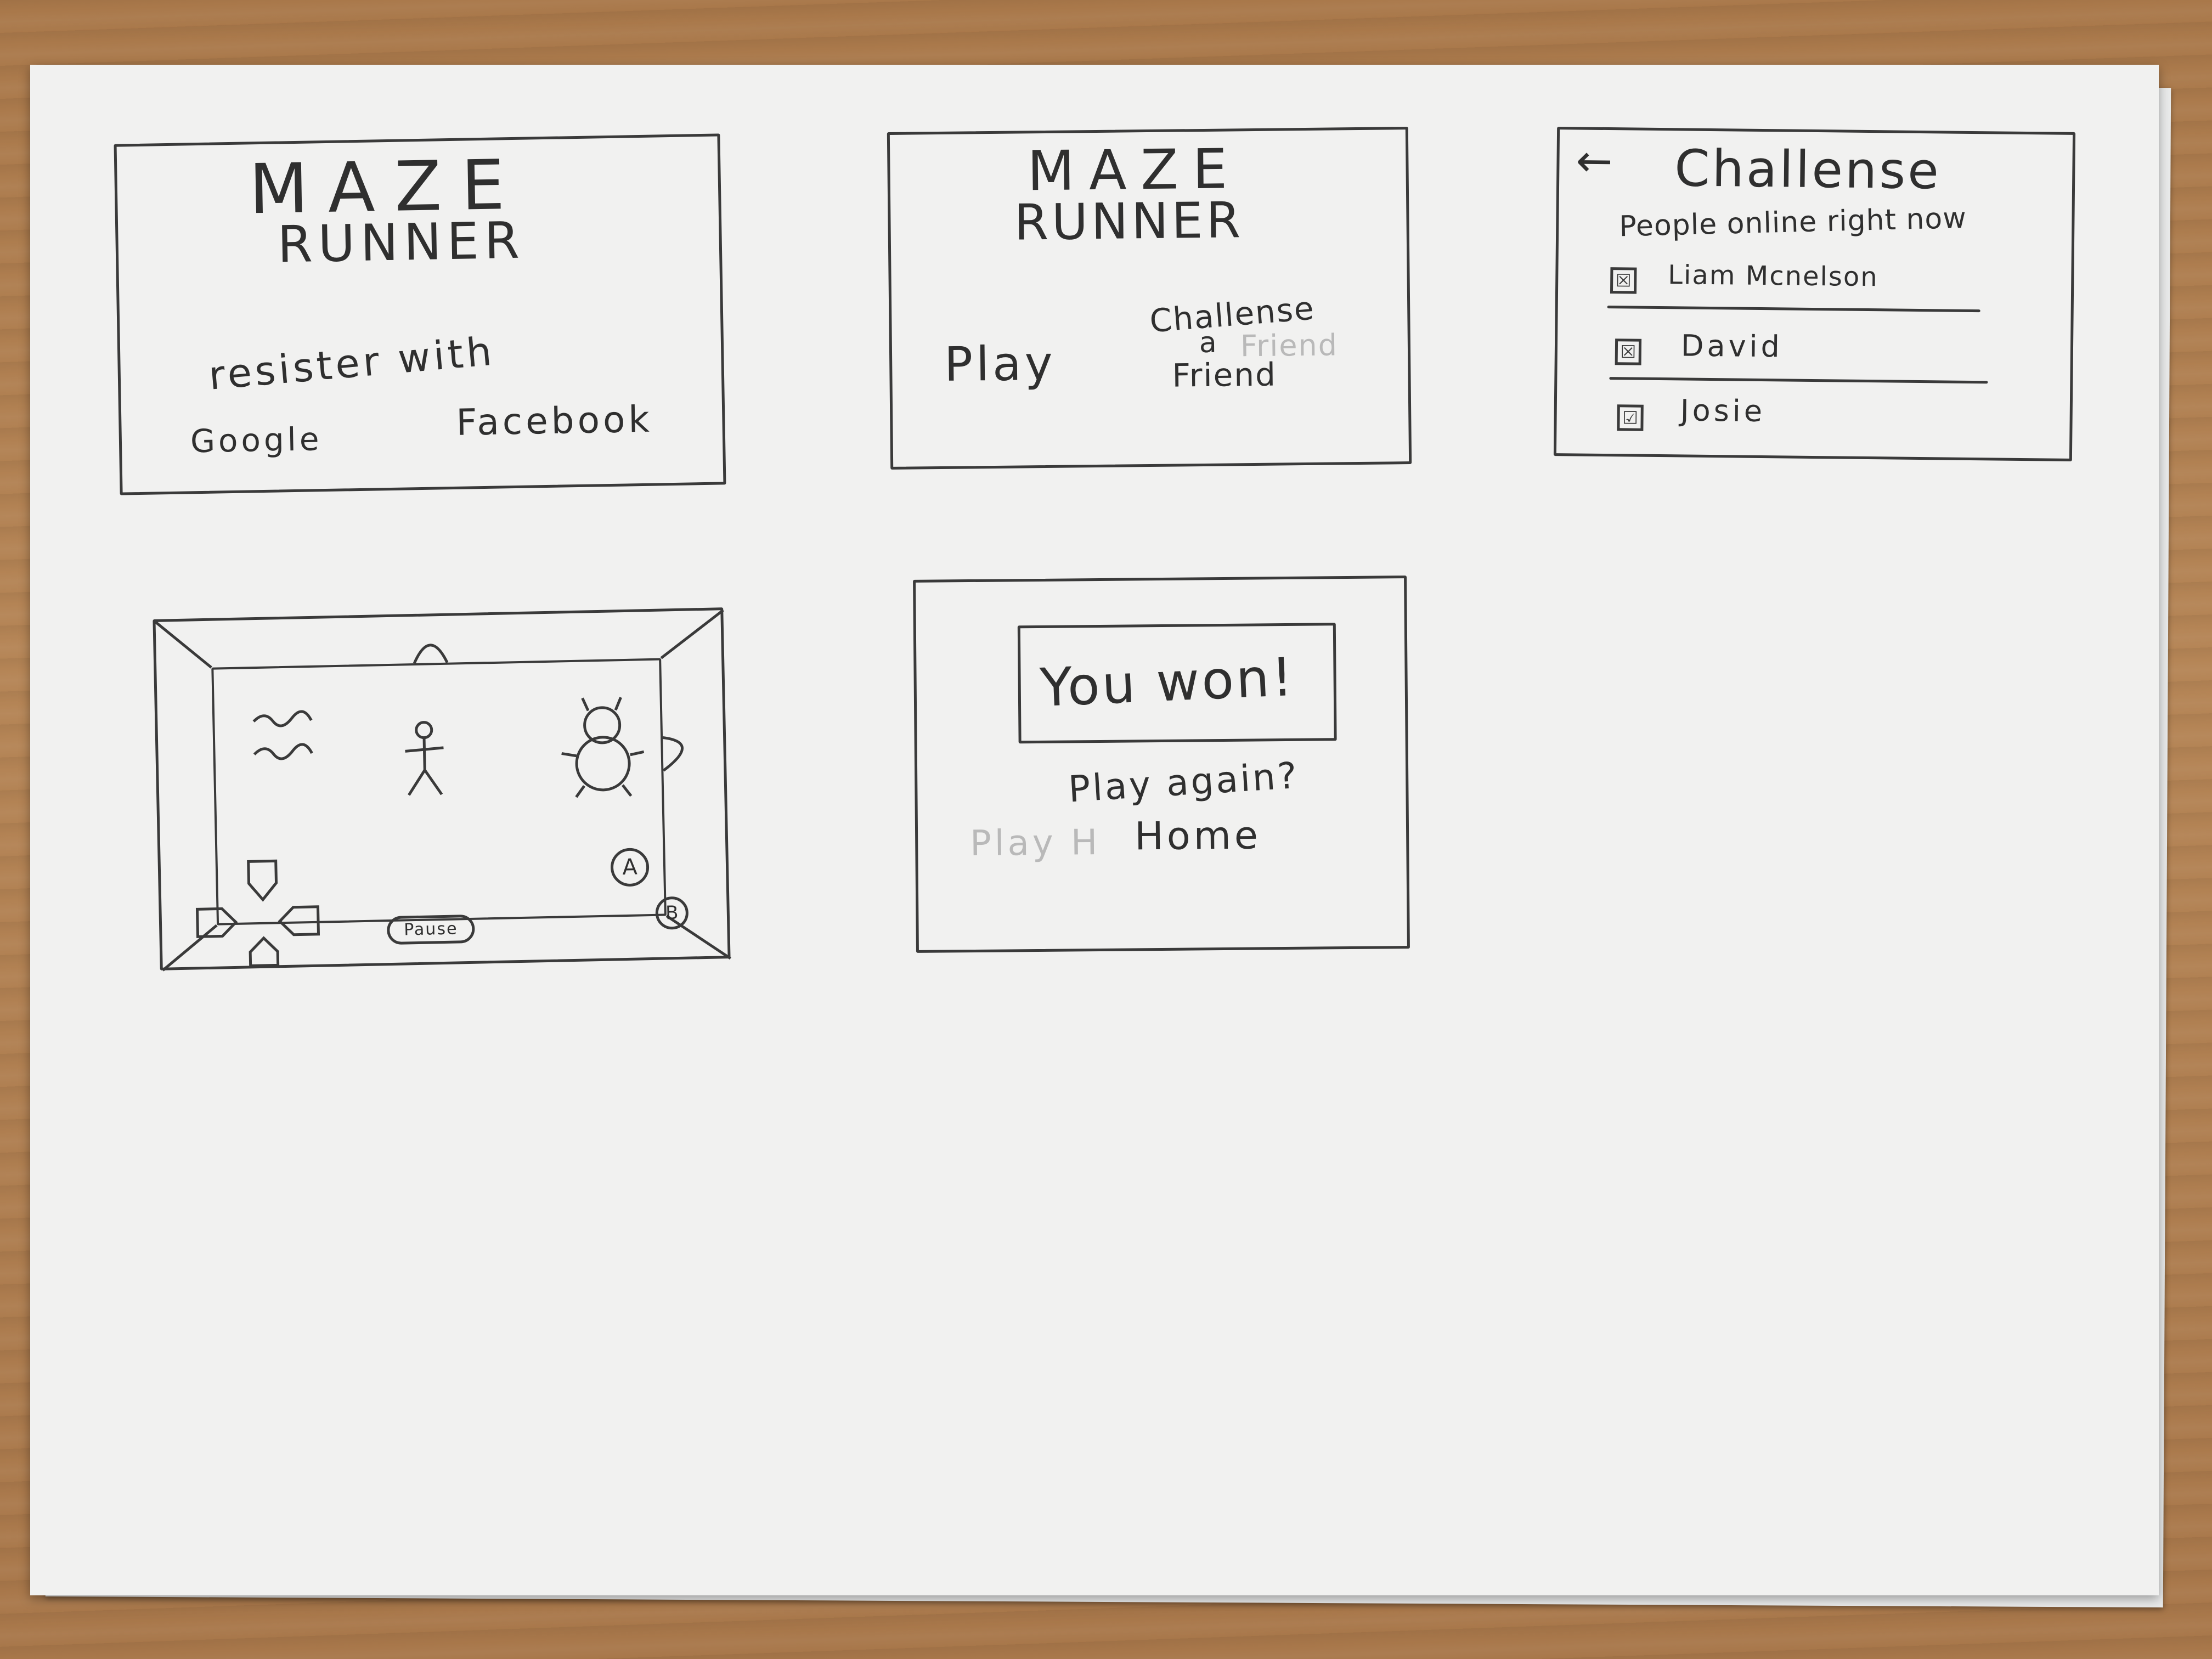 Image resolution: width=2212 pixels, height=1659 pixels. I want to click on person-3-name: Josie, so click(1723, 411).